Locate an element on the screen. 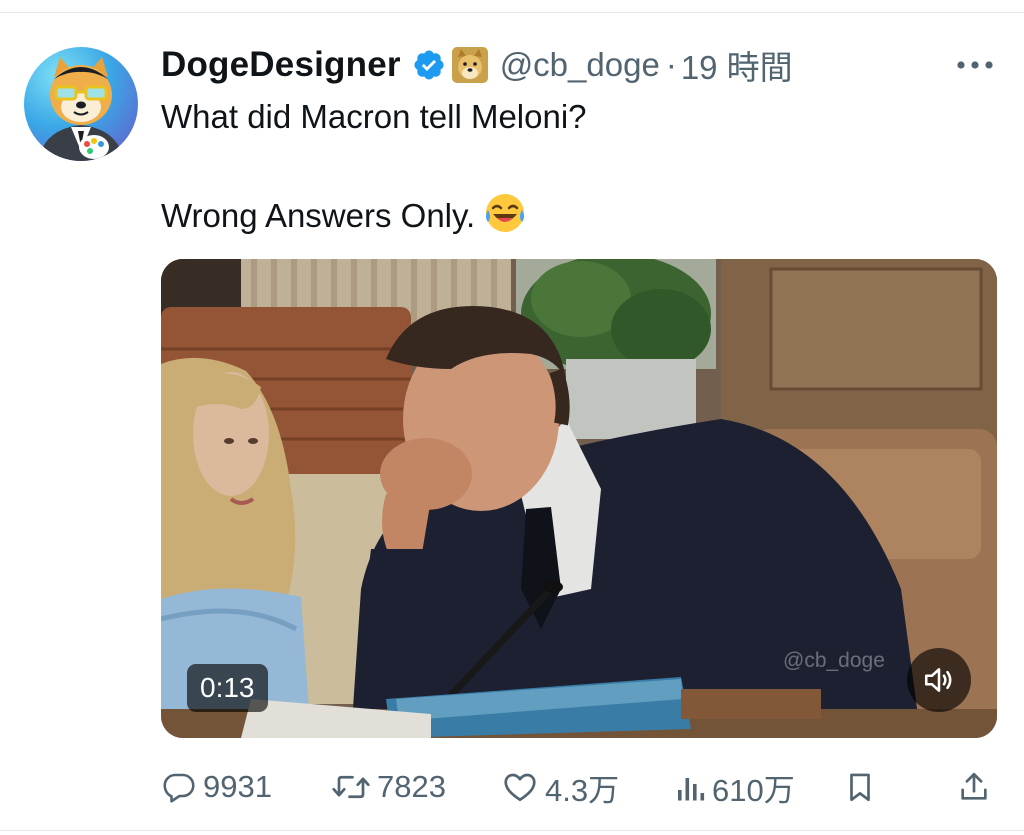 Image resolution: width=1024 pixels, height=835 pixels. views-button: 610万 is located at coordinates (734, 787).